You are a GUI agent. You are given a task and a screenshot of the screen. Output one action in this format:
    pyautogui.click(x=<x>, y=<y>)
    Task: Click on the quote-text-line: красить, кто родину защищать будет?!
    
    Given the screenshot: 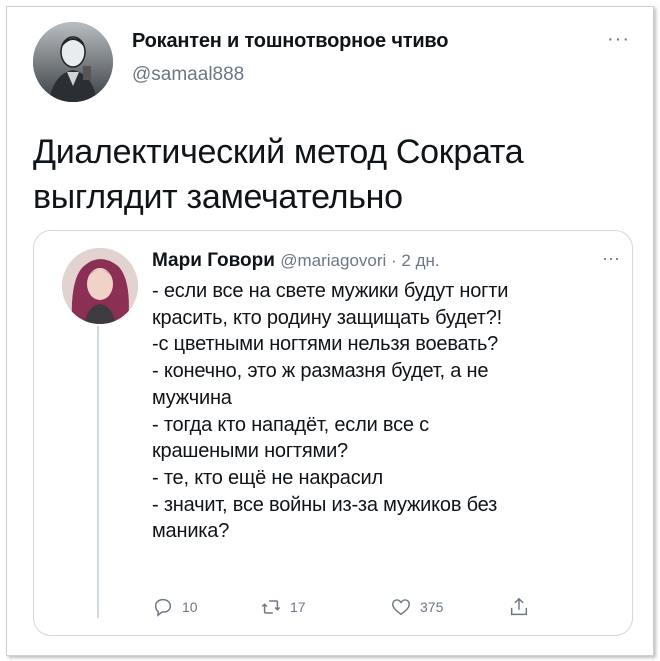 What is the action you would take?
    pyautogui.click(x=327, y=317)
    